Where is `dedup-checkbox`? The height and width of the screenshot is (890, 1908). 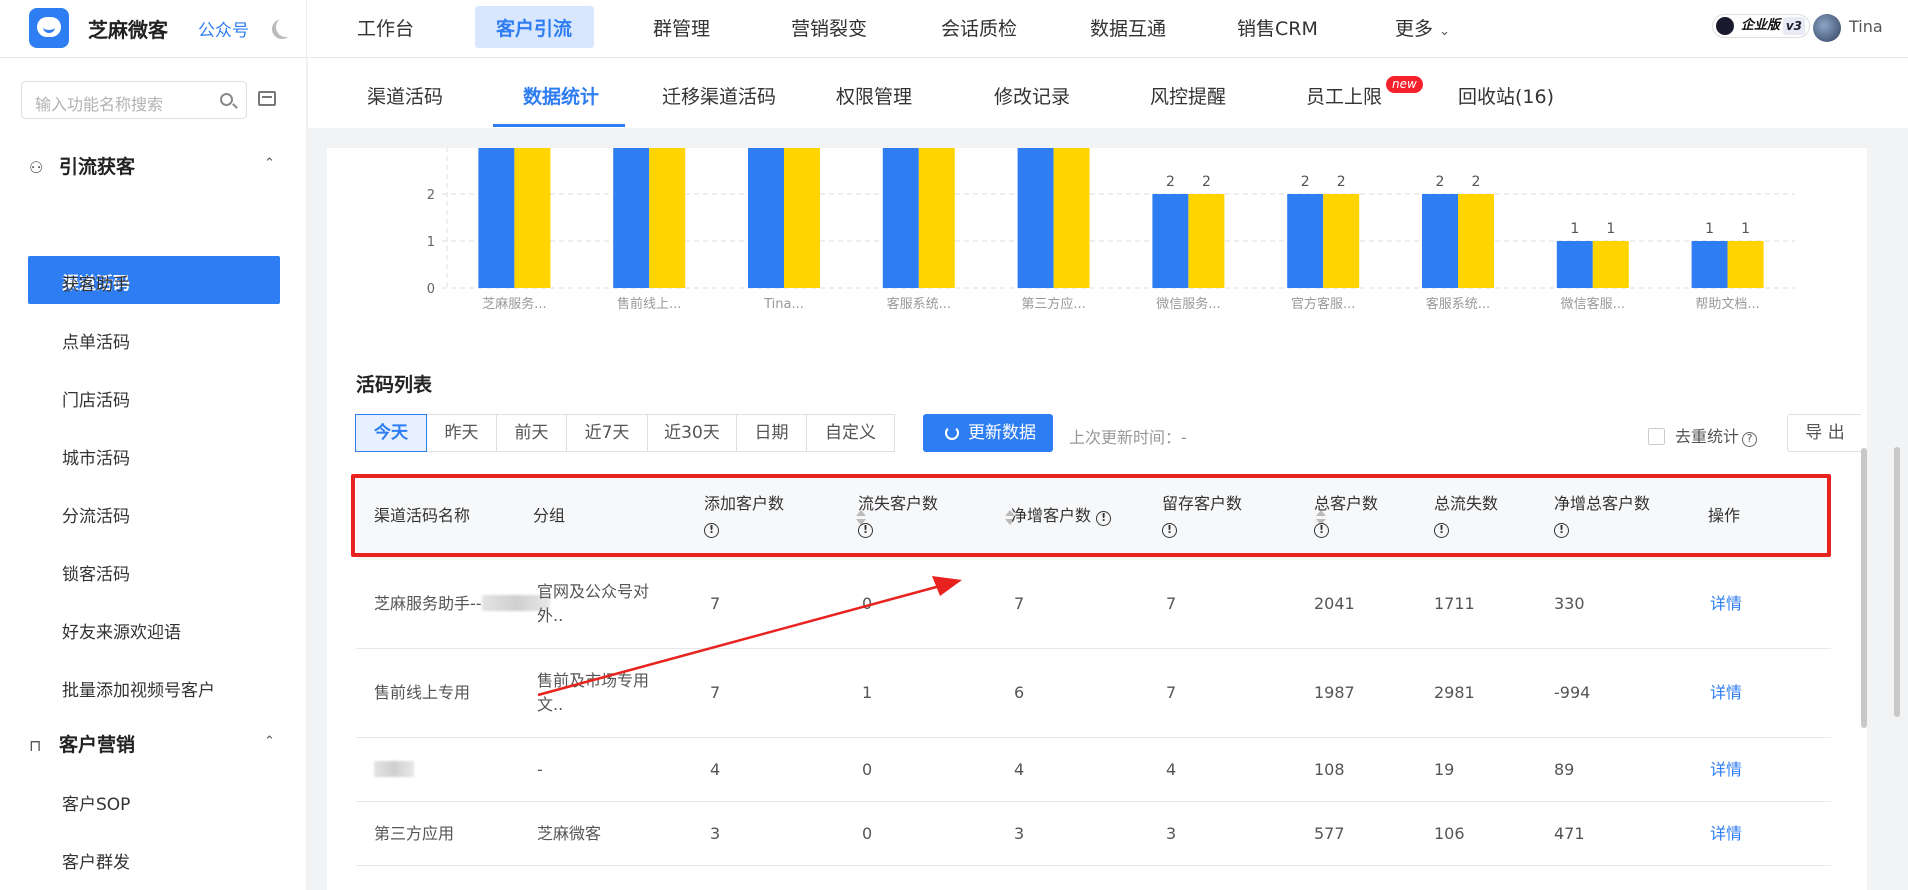 dedup-checkbox is located at coordinates (1656, 436).